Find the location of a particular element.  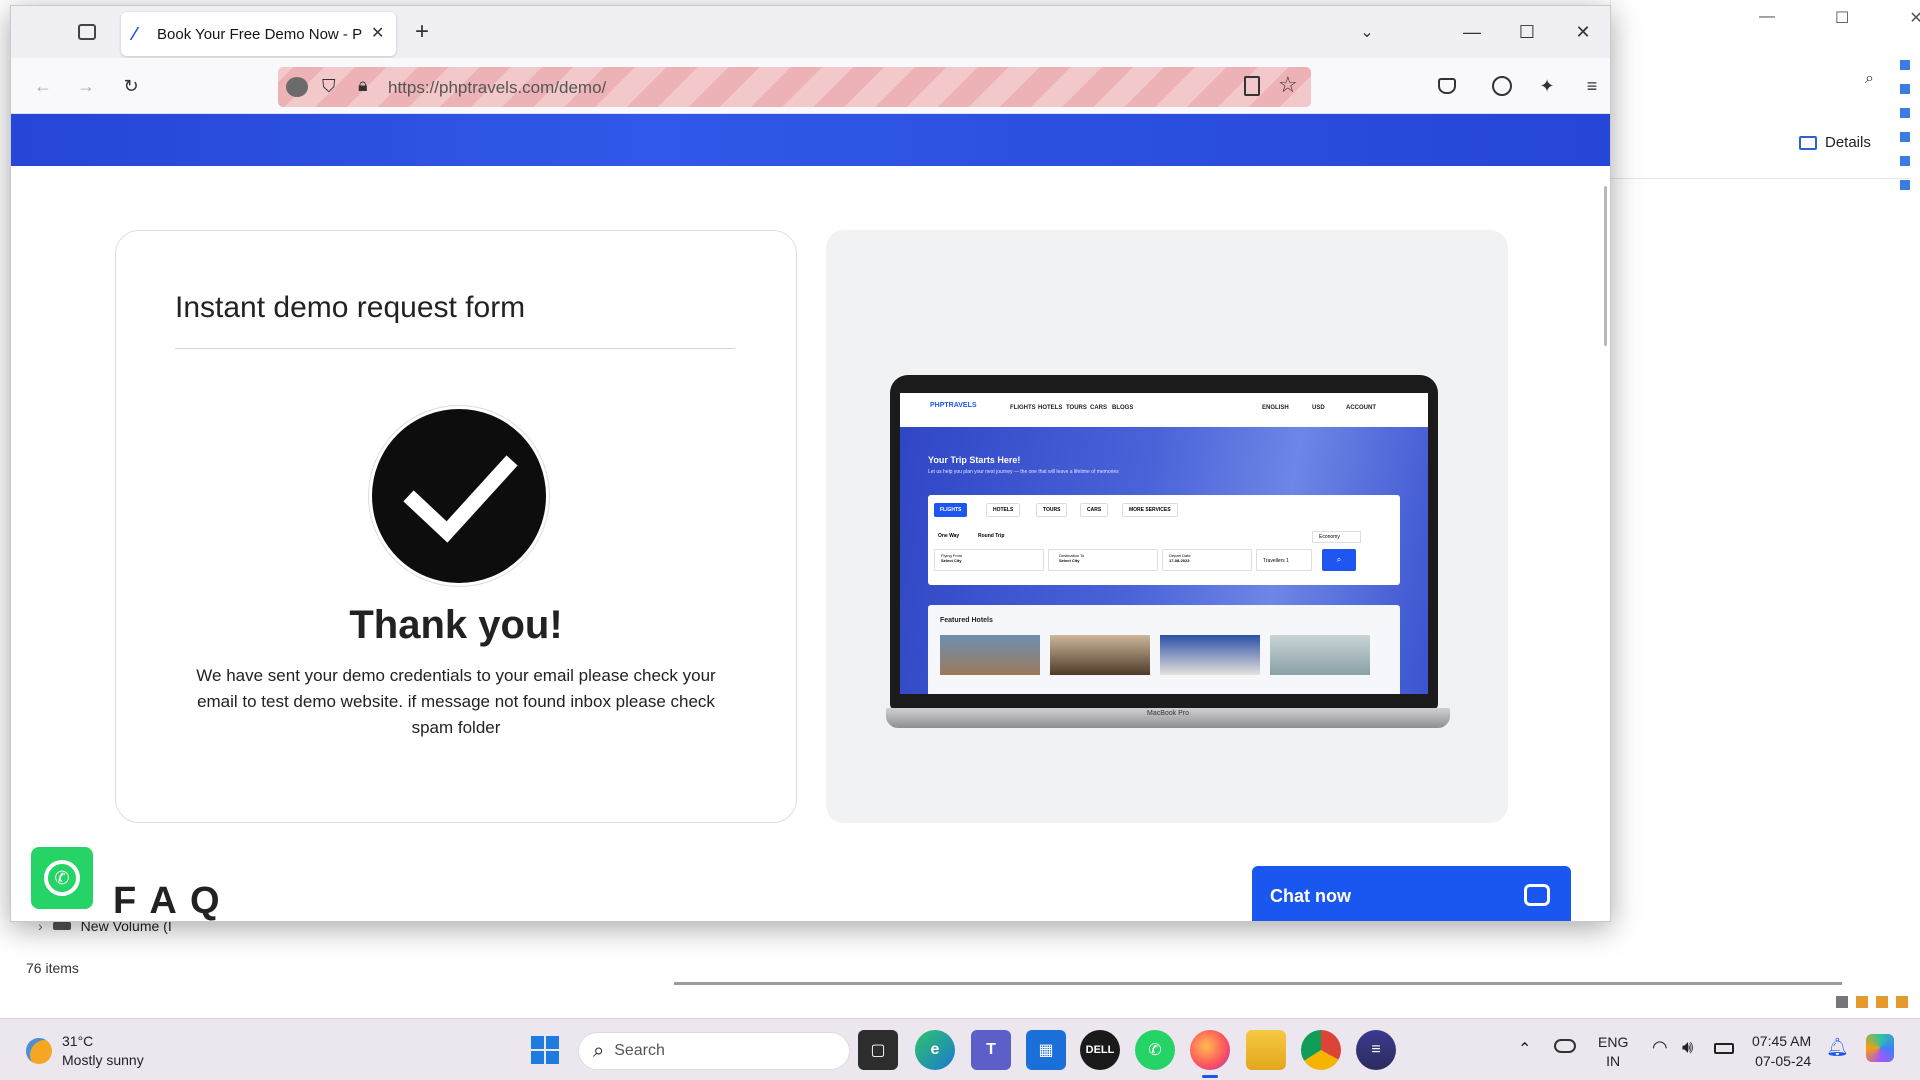

mini-nav-hotels: HOTELS is located at coordinates (1050, 408).